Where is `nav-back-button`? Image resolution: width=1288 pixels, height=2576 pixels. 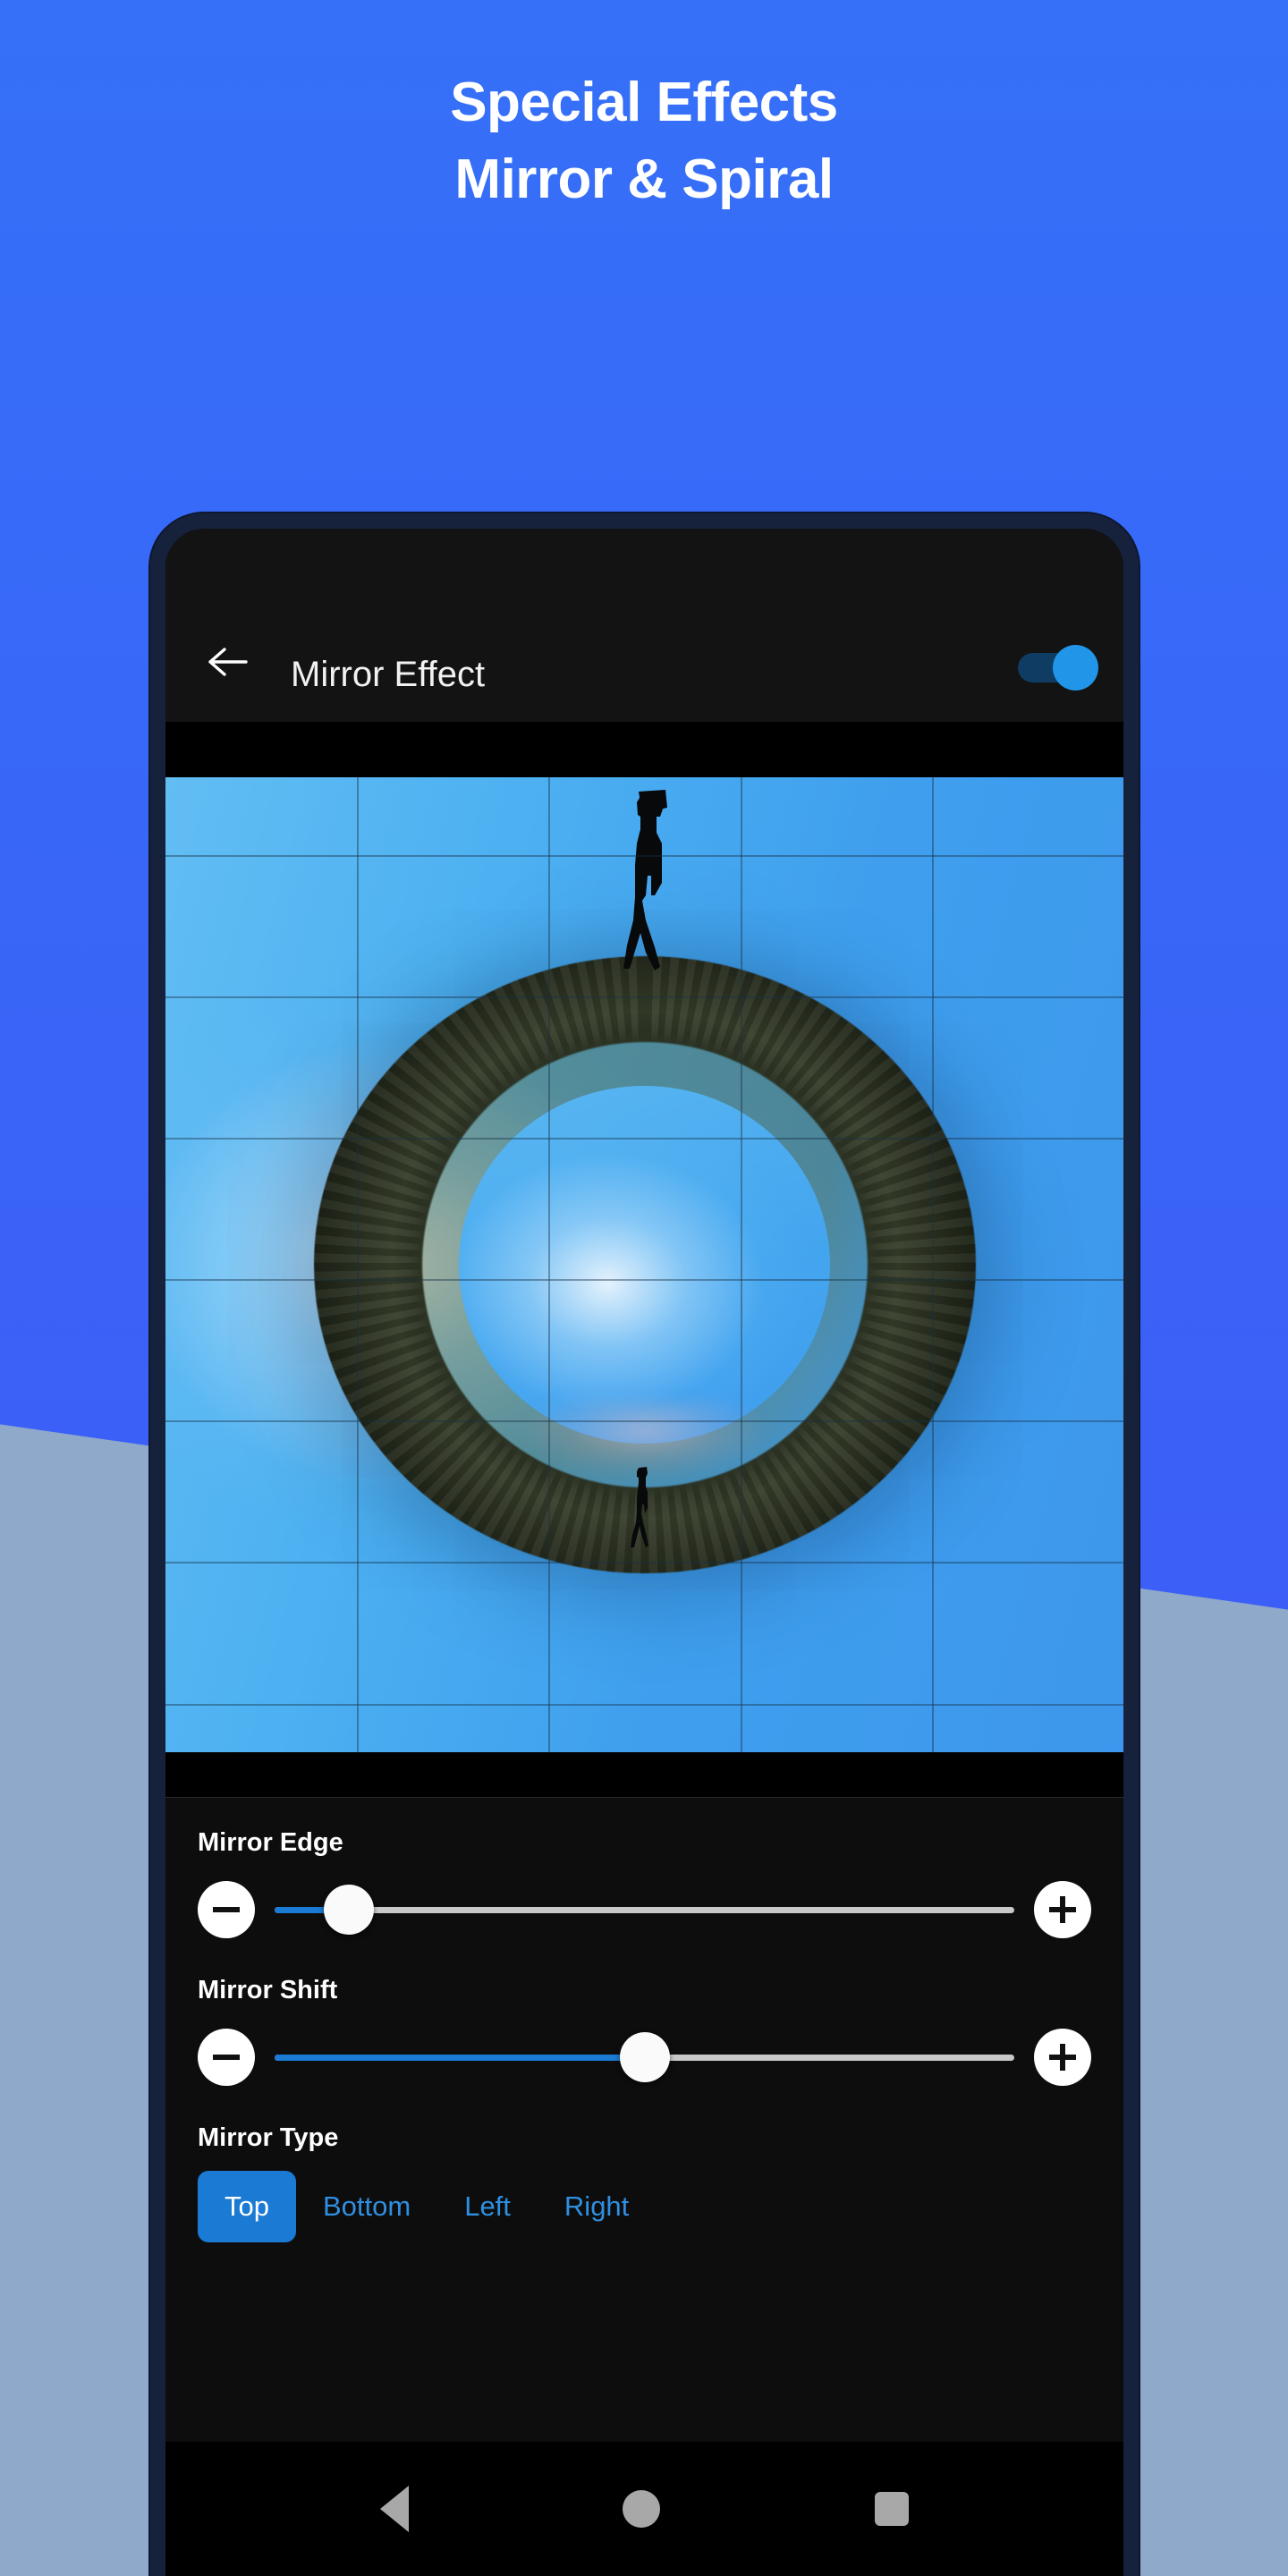
nav-back-button is located at coordinates (394, 2509).